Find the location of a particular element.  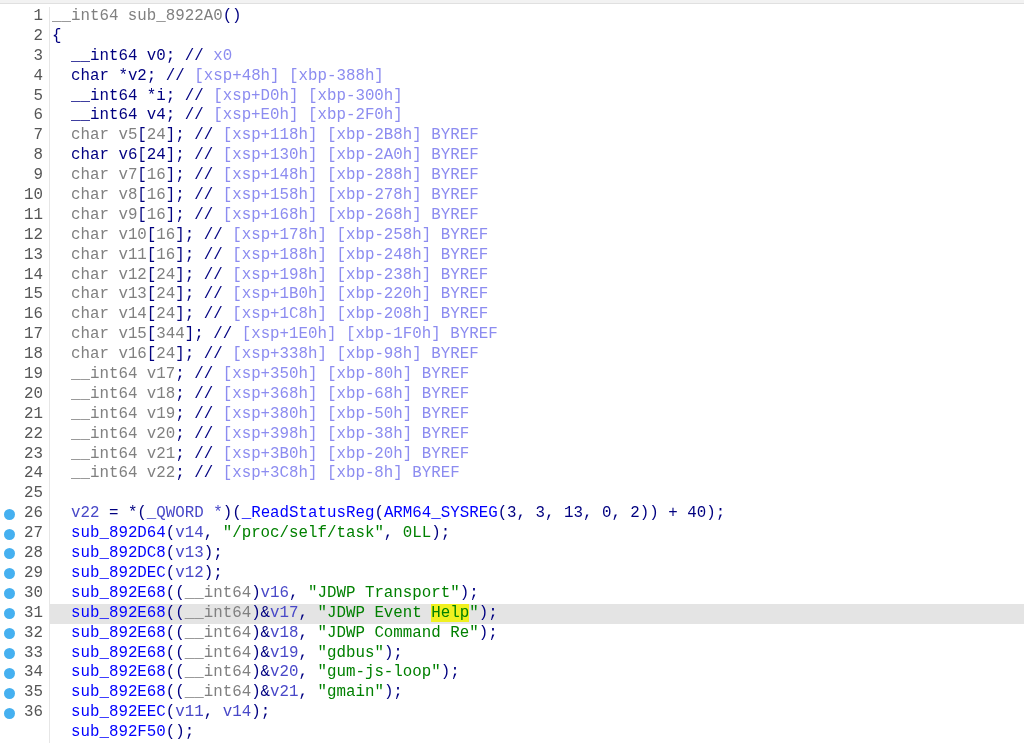

line-number: 7 is located at coordinates (38, 136).